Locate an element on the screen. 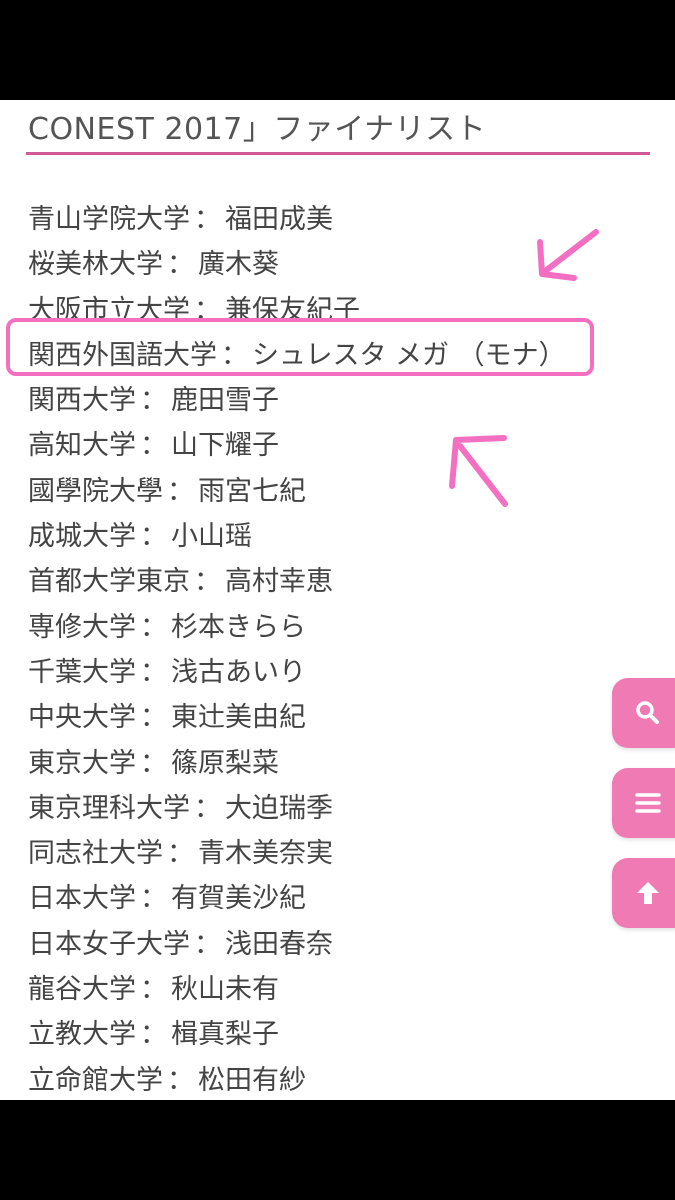 The image size is (675, 1200). arrow-up-icon is located at coordinates (648, 893).